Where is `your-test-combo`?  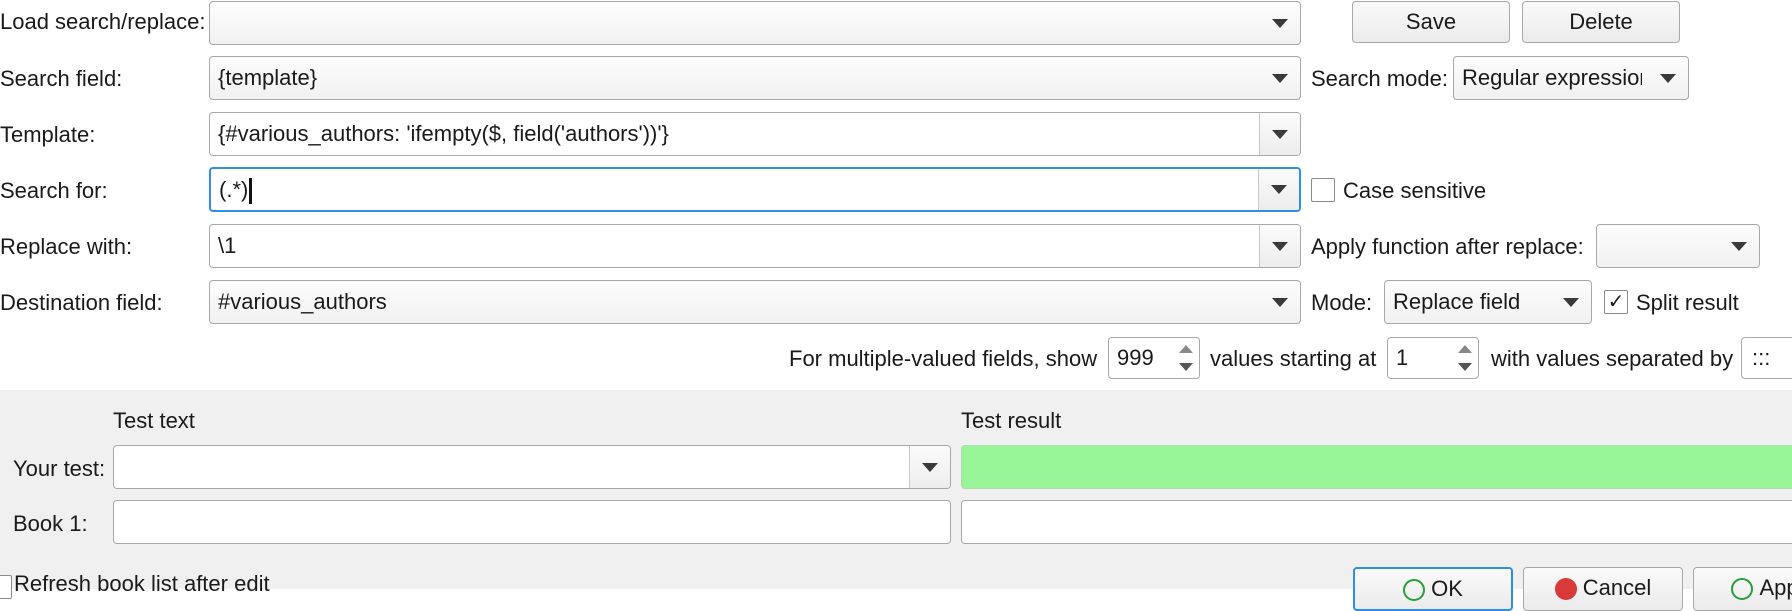
your-test-combo is located at coordinates (532, 467).